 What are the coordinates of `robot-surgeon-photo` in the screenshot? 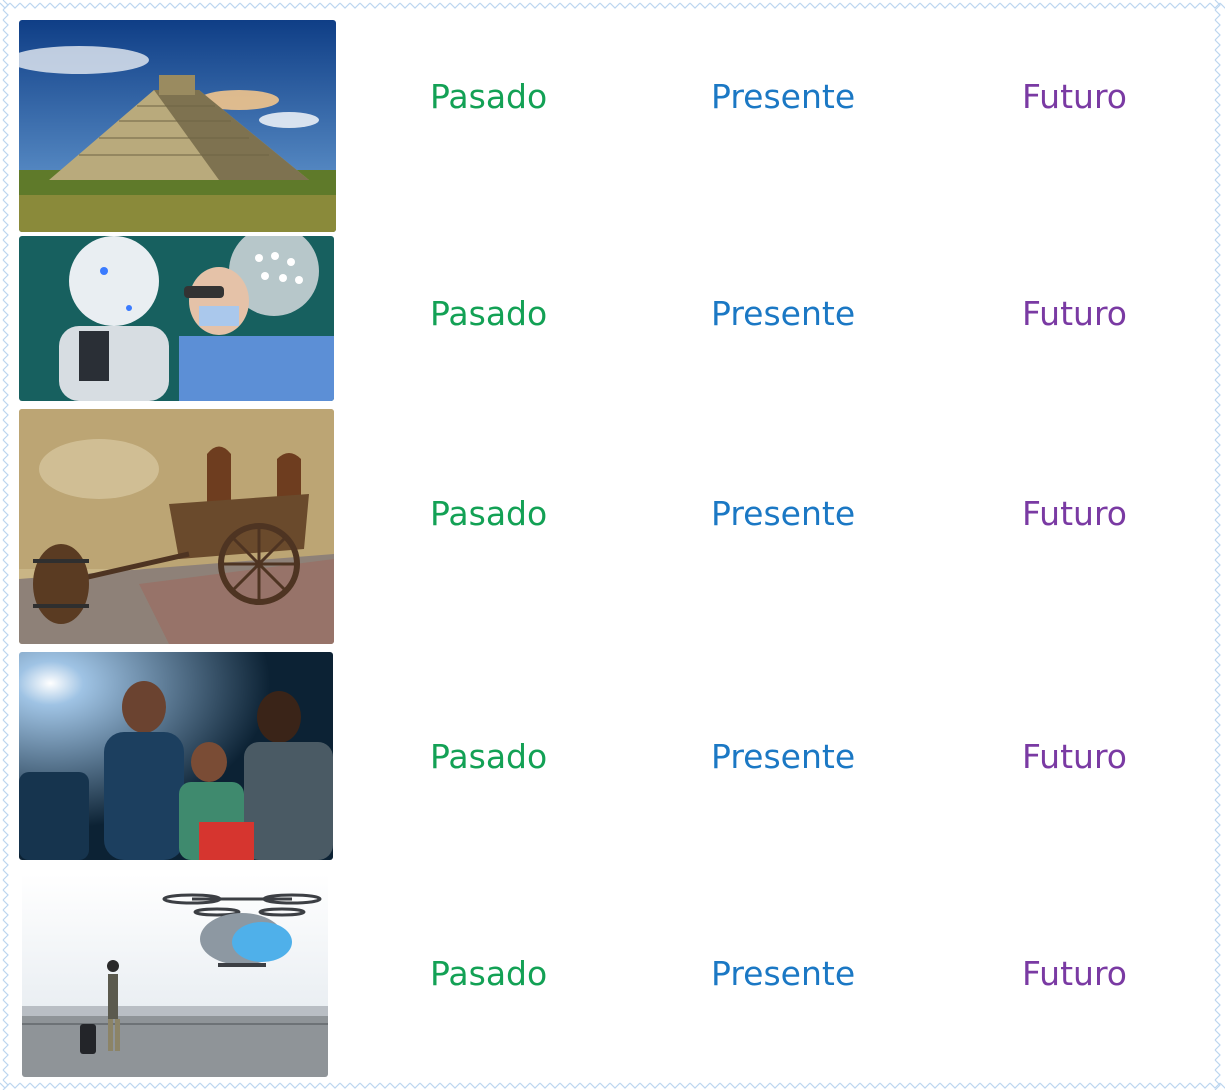 It's located at (176, 318).